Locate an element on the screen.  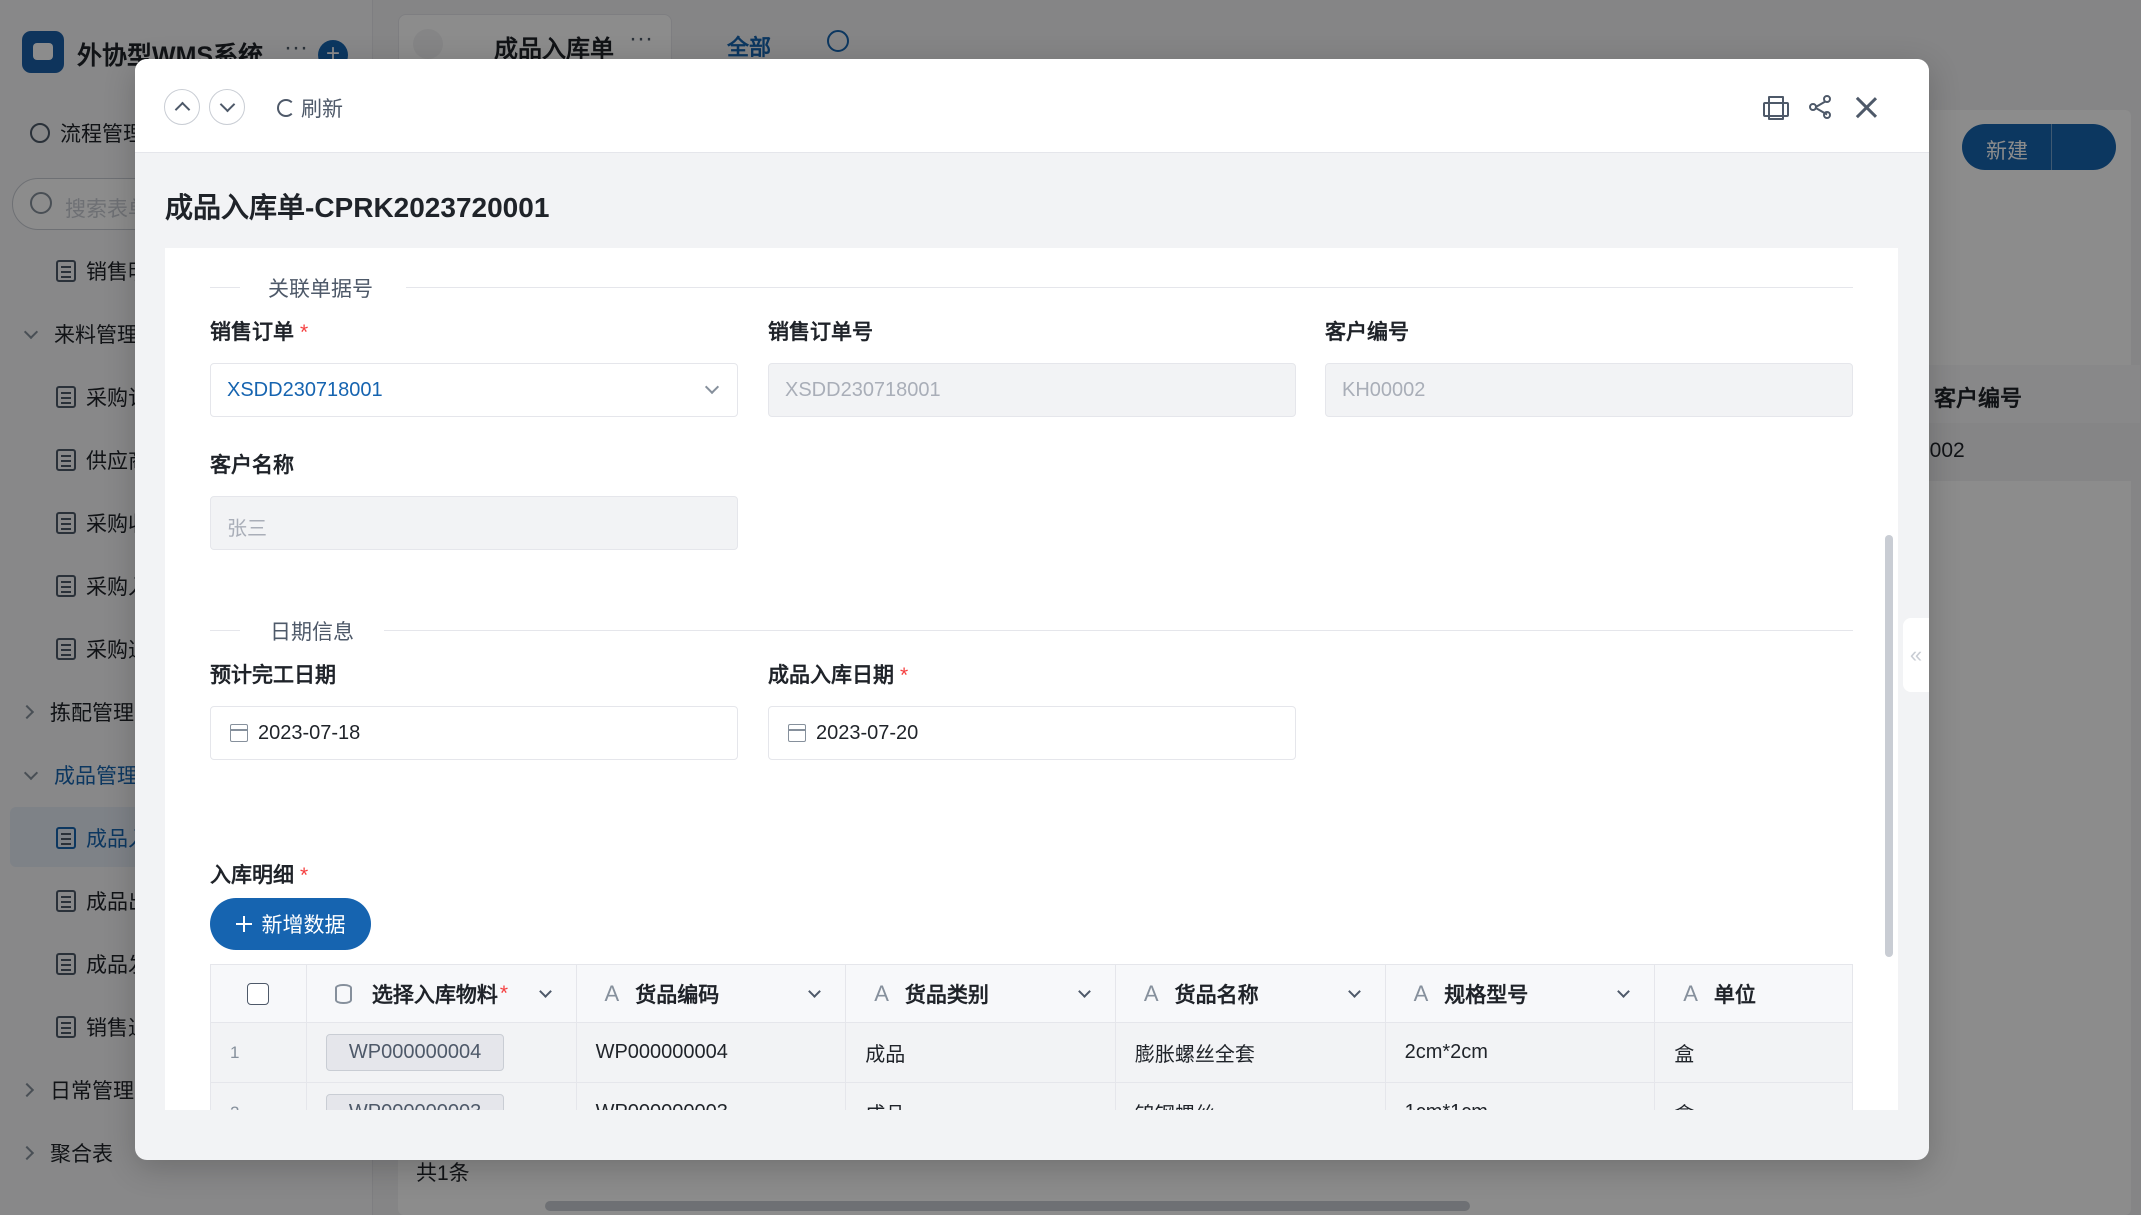
inbound-date-input: 2023-07-20 is located at coordinates (1032, 733).